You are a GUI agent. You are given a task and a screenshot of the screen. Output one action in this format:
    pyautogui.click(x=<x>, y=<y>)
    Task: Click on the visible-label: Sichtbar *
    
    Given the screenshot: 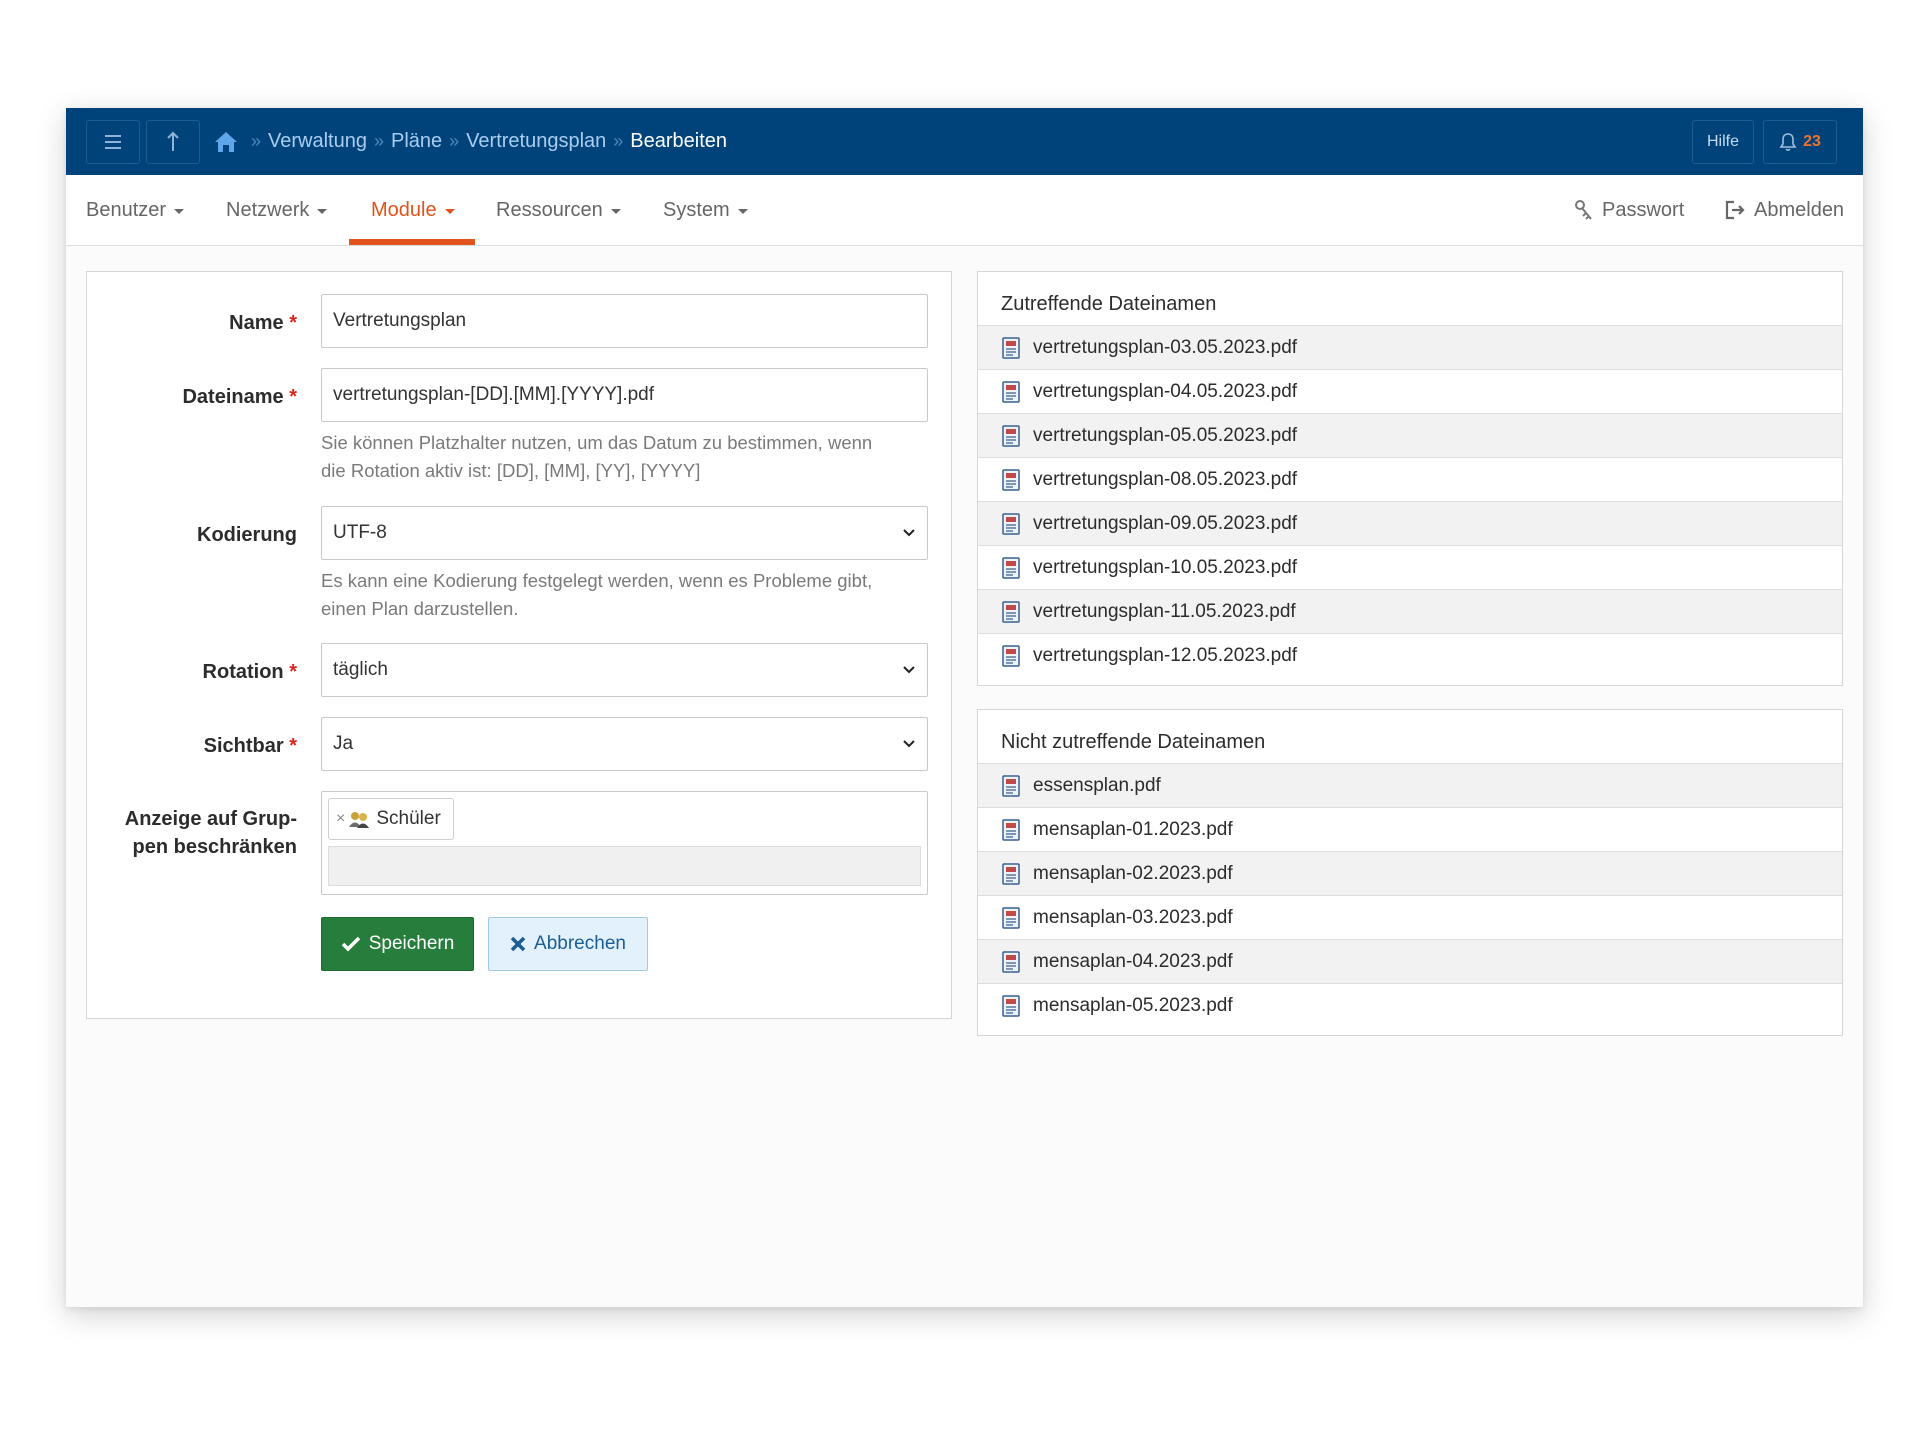 What is the action you would take?
    pyautogui.click(x=250, y=746)
    